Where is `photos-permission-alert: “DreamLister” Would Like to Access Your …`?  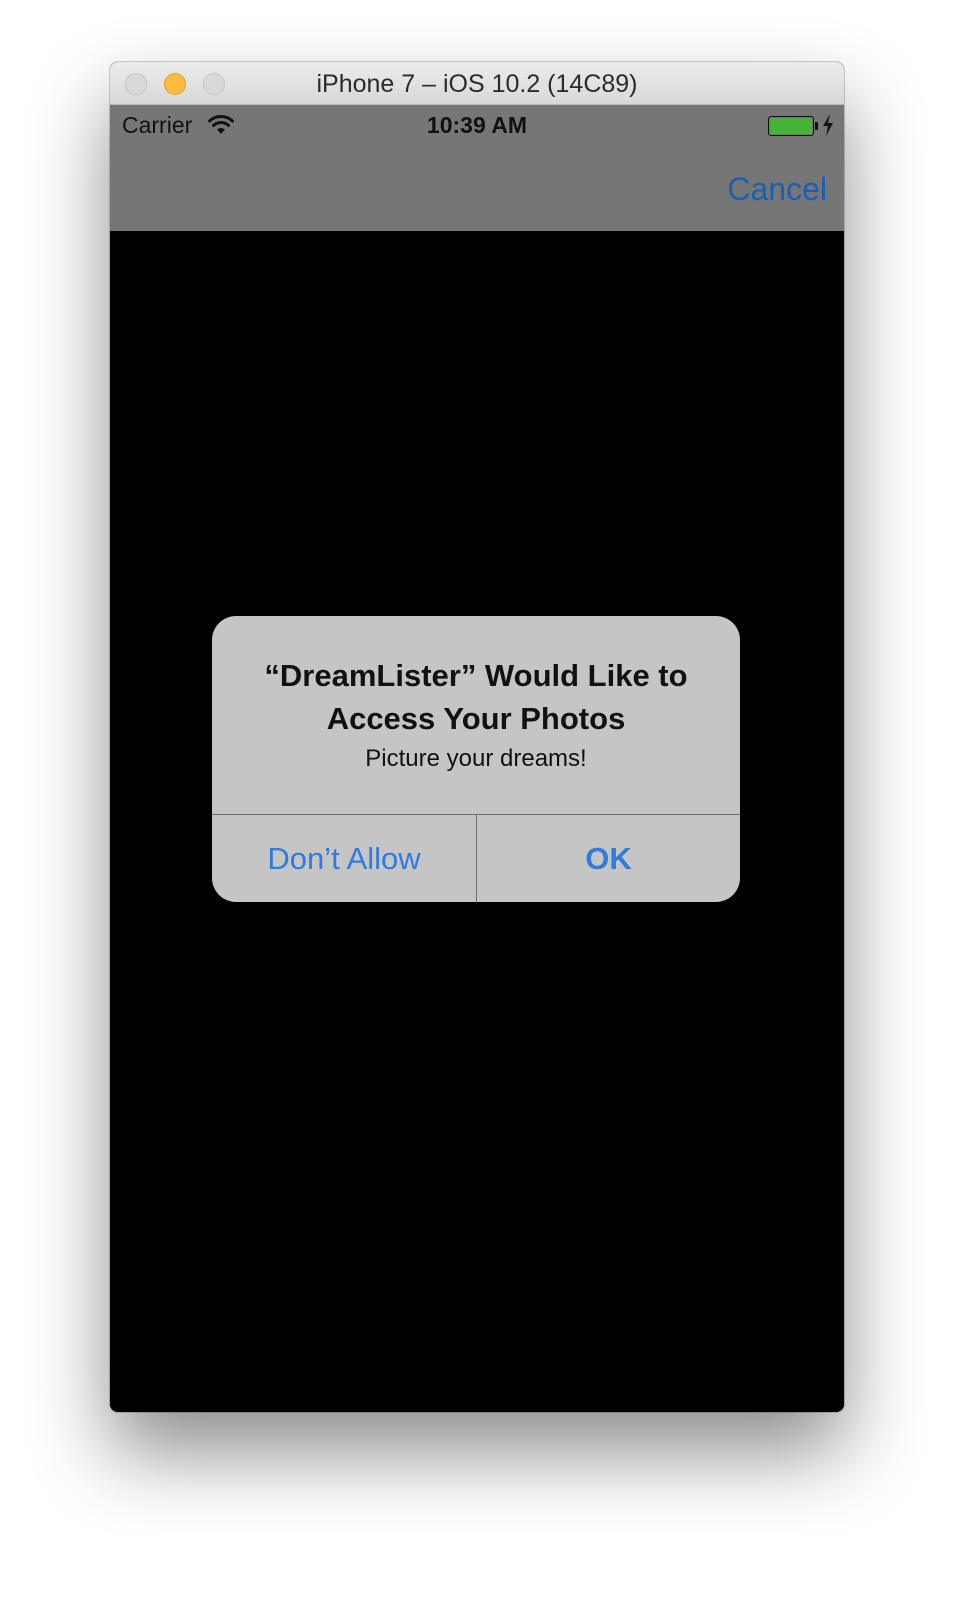
photos-permission-alert: “DreamLister” Would Like to Access Your … is located at coordinates (476, 759).